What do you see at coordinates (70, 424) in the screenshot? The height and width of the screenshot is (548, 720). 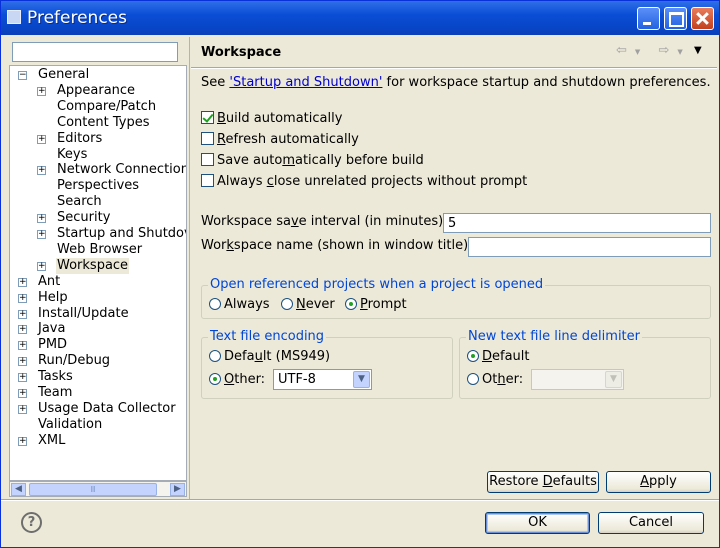 I see `tree-item-label: Validation` at bounding box center [70, 424].